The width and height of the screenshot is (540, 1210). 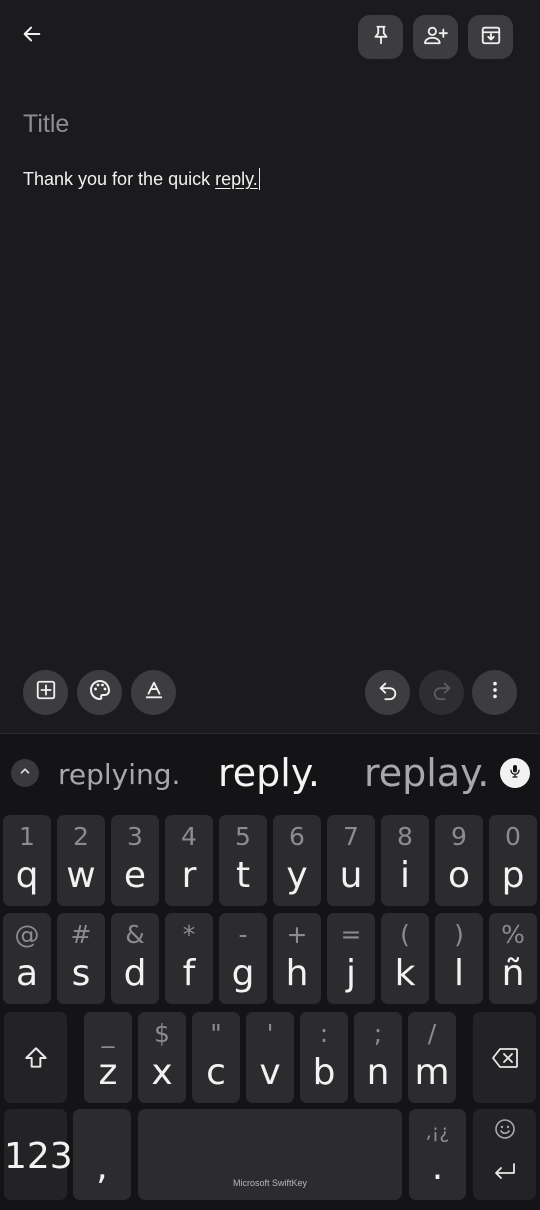 I want to click on archive-icon, so click(x=491, y=37).